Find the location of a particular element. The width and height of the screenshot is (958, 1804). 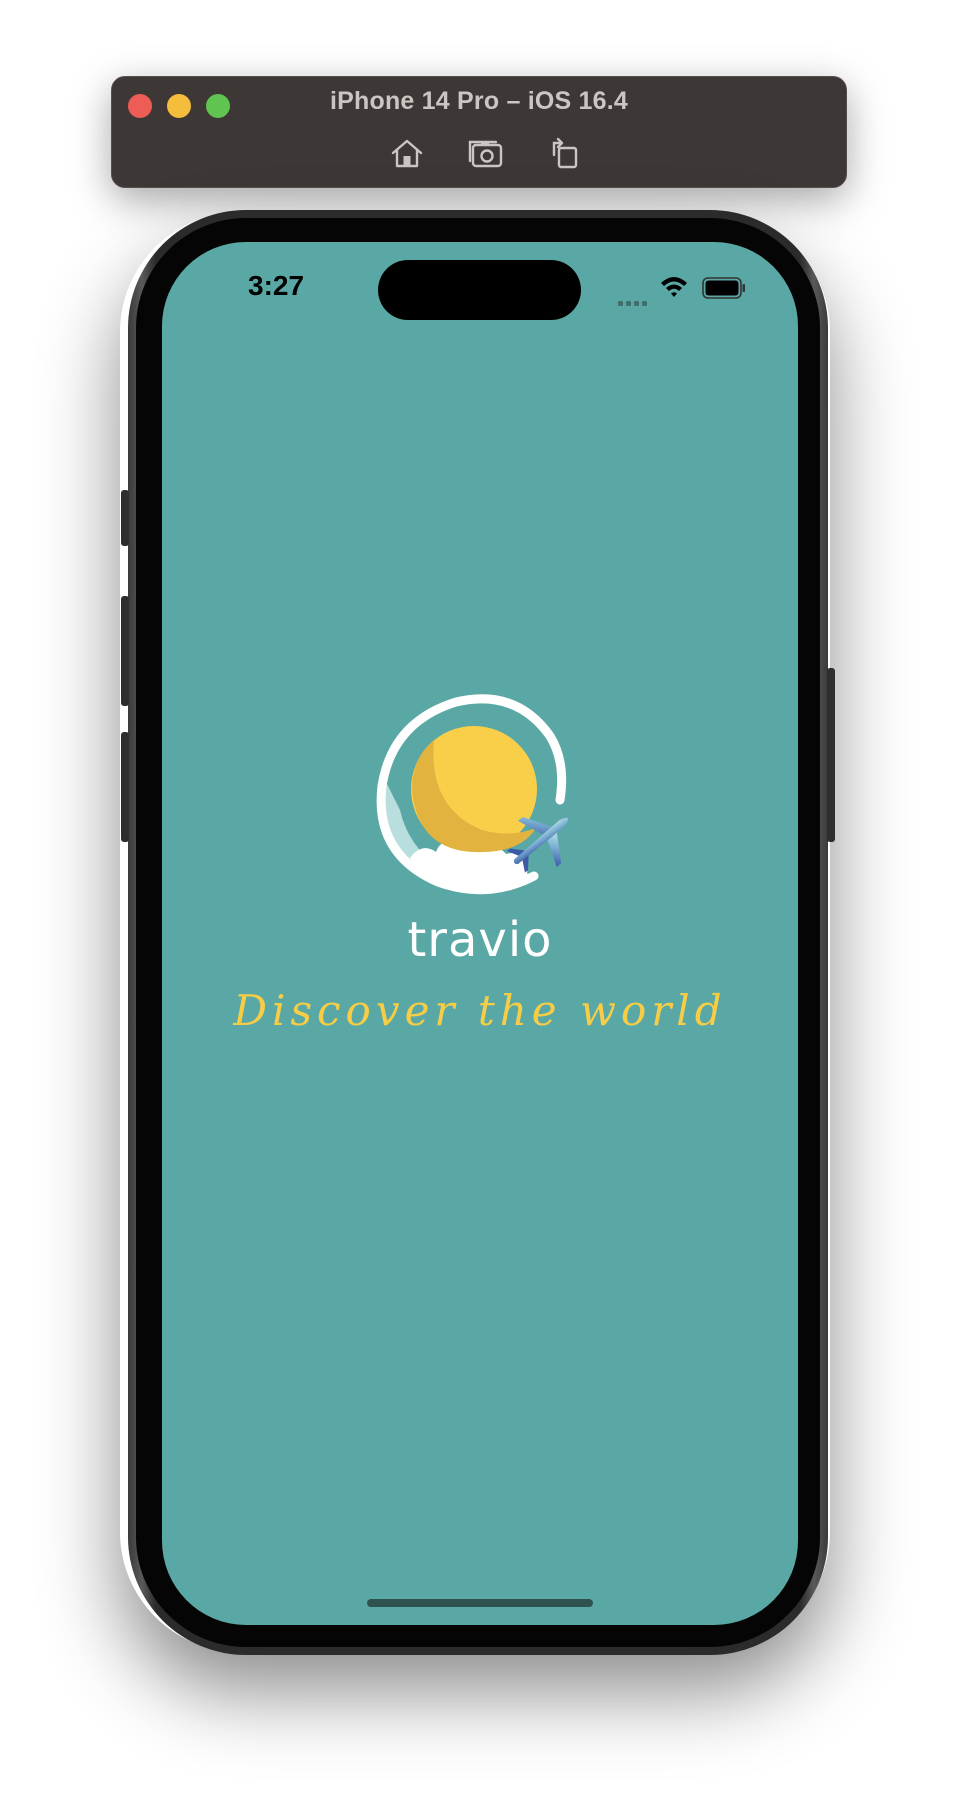

side-power-button is located at coordinates (831, 755).